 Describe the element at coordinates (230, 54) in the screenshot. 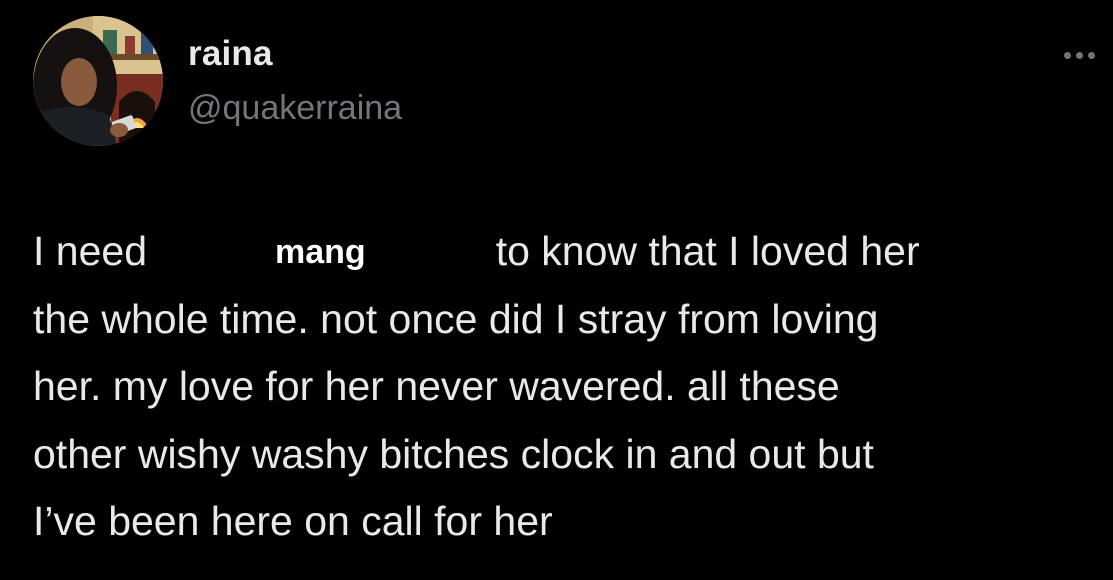

I see `display-name: raina` at that location.